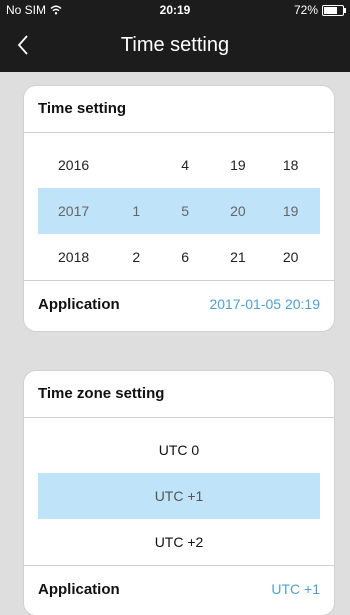  What do you see at coordinates (179, 304) in the screenshot?
I see `time-application-row: Application 2017-01-05 20:19` at bounding box center [179, 304].